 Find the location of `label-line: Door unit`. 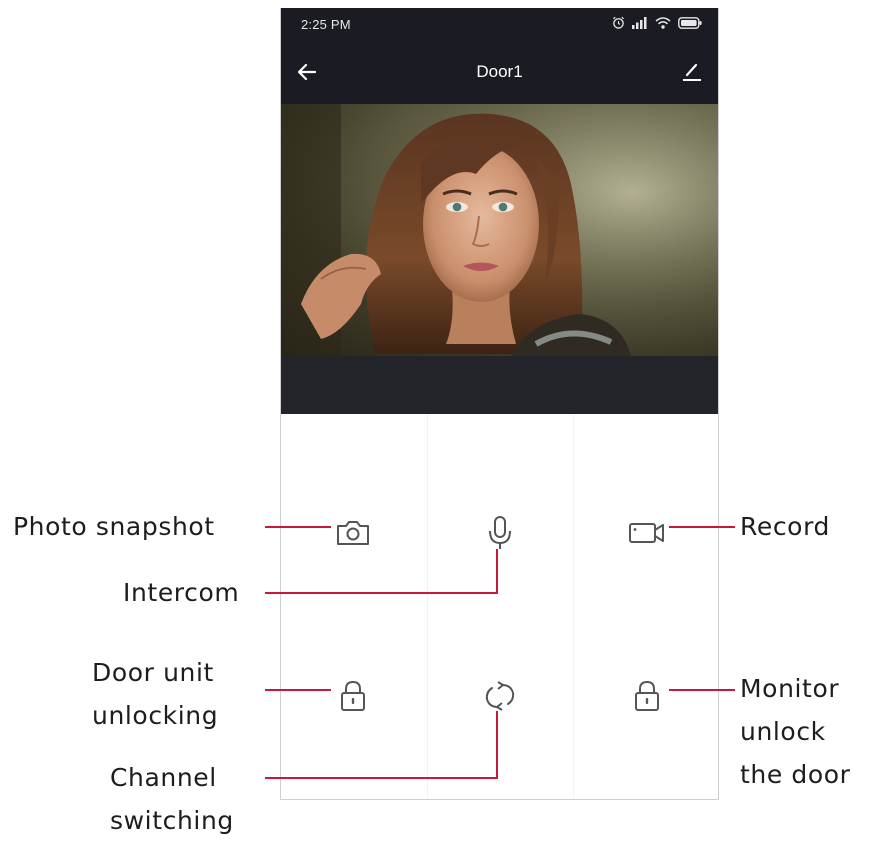

label-line: Door unit is located at coordinates (153, 672).